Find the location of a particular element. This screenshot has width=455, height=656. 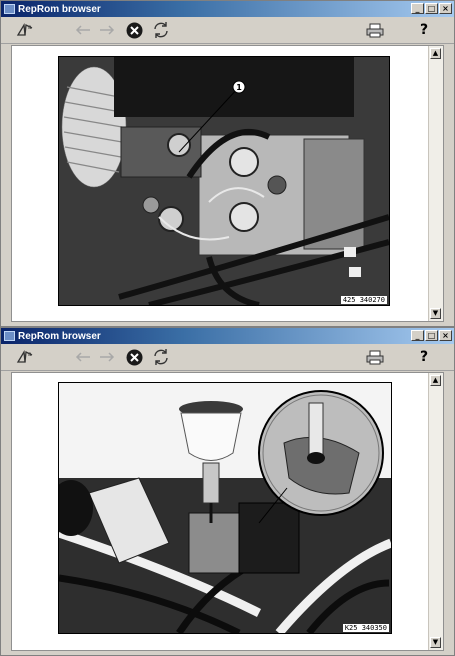

figure-code: 425 340270 is located at coordinates (363, 300).